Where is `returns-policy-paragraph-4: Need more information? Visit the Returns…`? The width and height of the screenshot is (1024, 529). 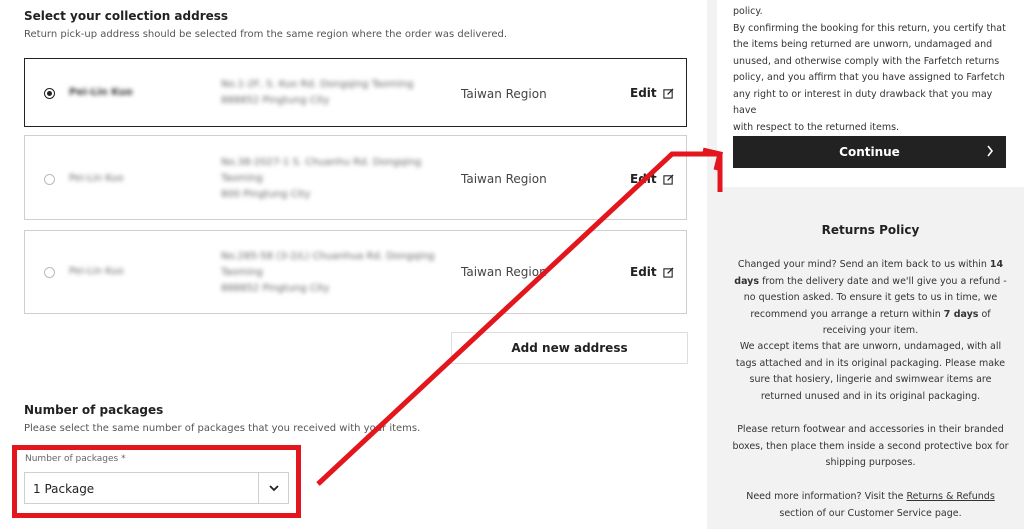 returns-policy-paragraph-4: Need more information? Visit the Returns… is located at coordinates (870, 505).